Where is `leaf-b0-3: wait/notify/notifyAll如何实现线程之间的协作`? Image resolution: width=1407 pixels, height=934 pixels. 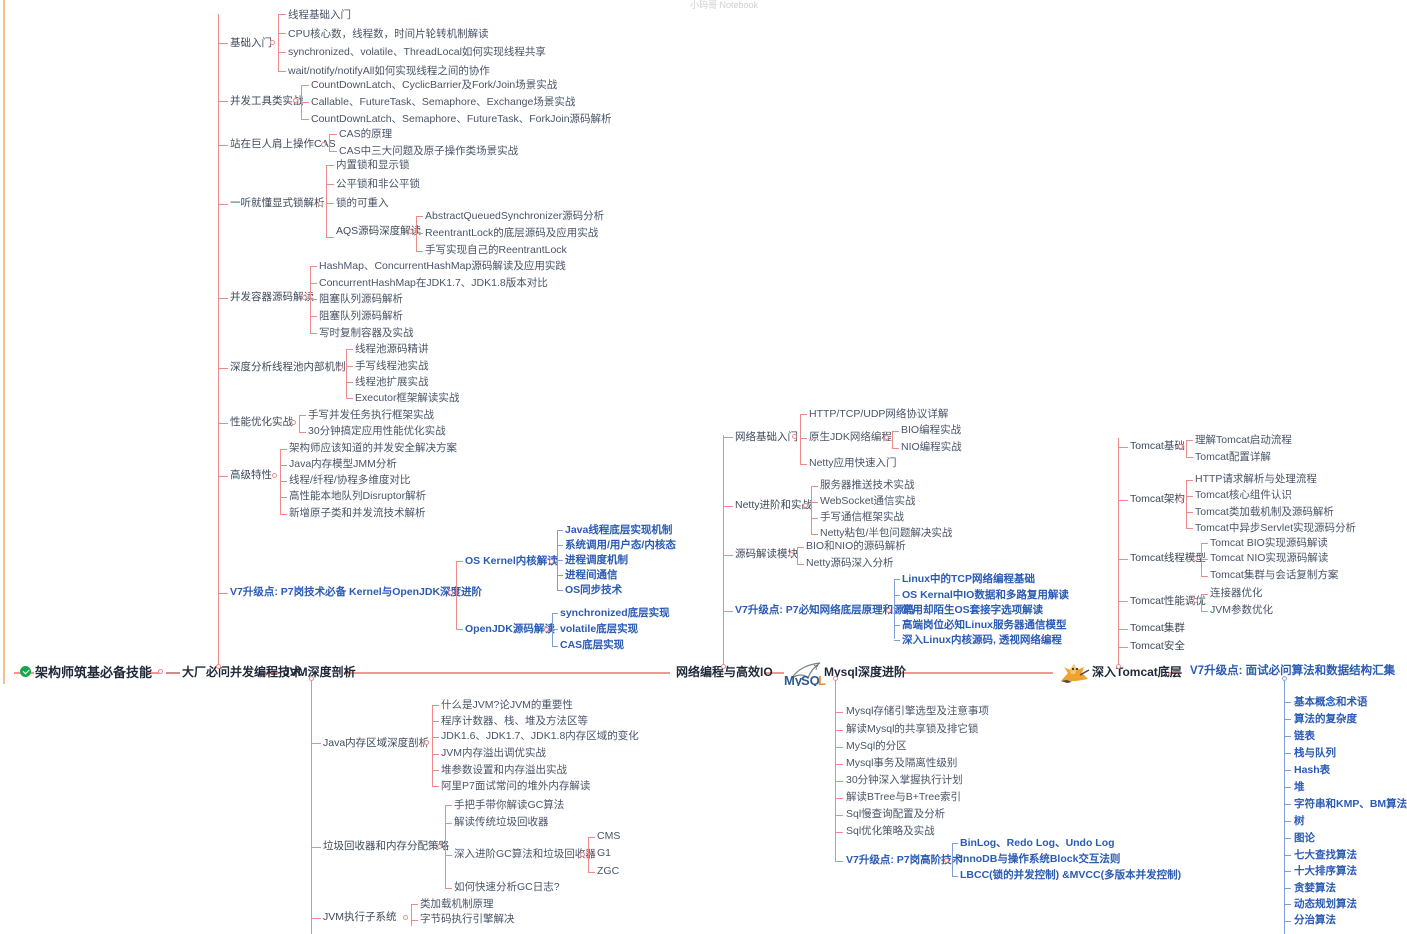 leaf-b0-3: wait/notify/notifyAll如何实现线程之间的协作 is located at coordinates (389, 71).